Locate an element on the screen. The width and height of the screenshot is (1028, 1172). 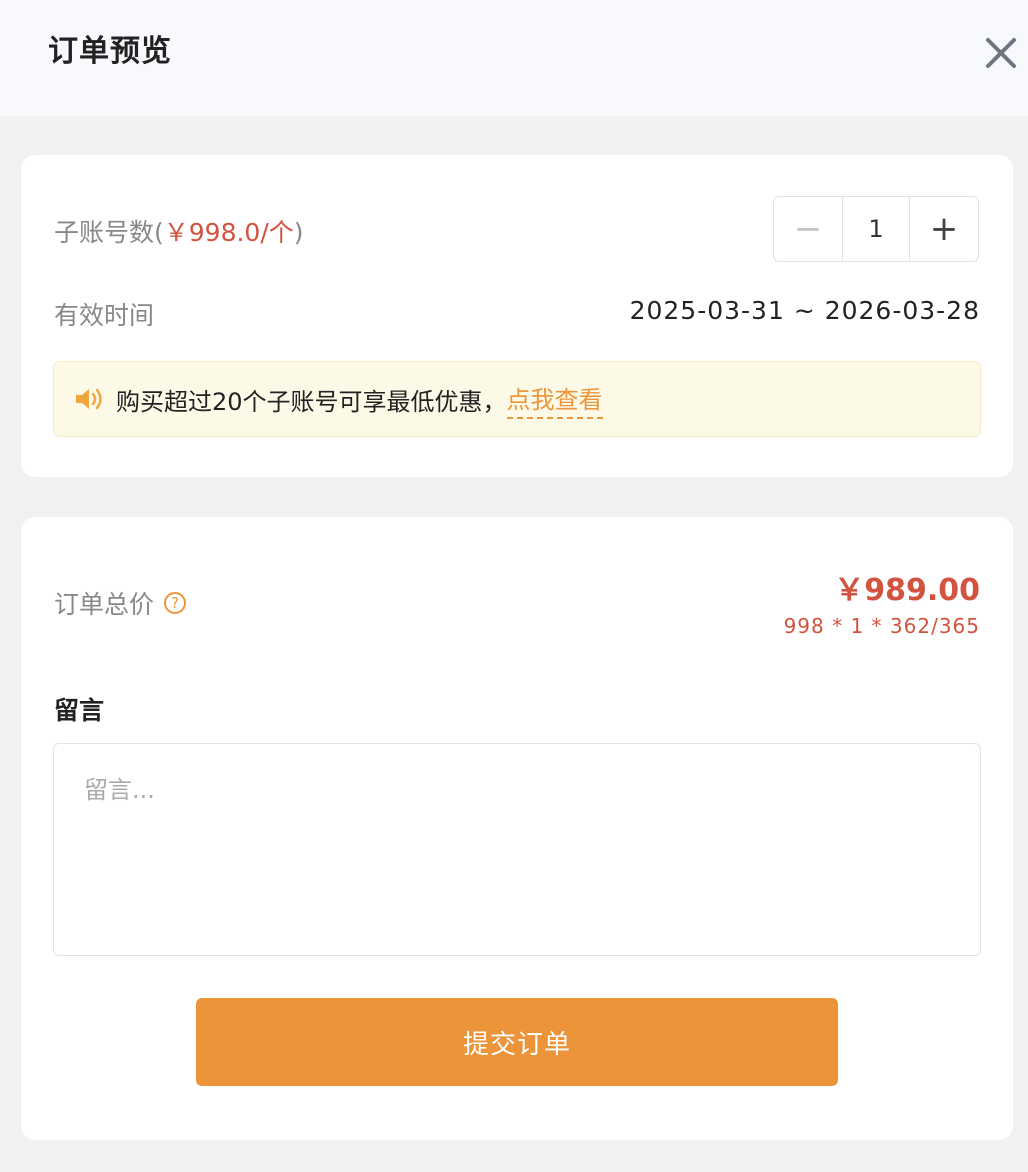
quantity-stepper: − + is located at coordinates (876, 229).